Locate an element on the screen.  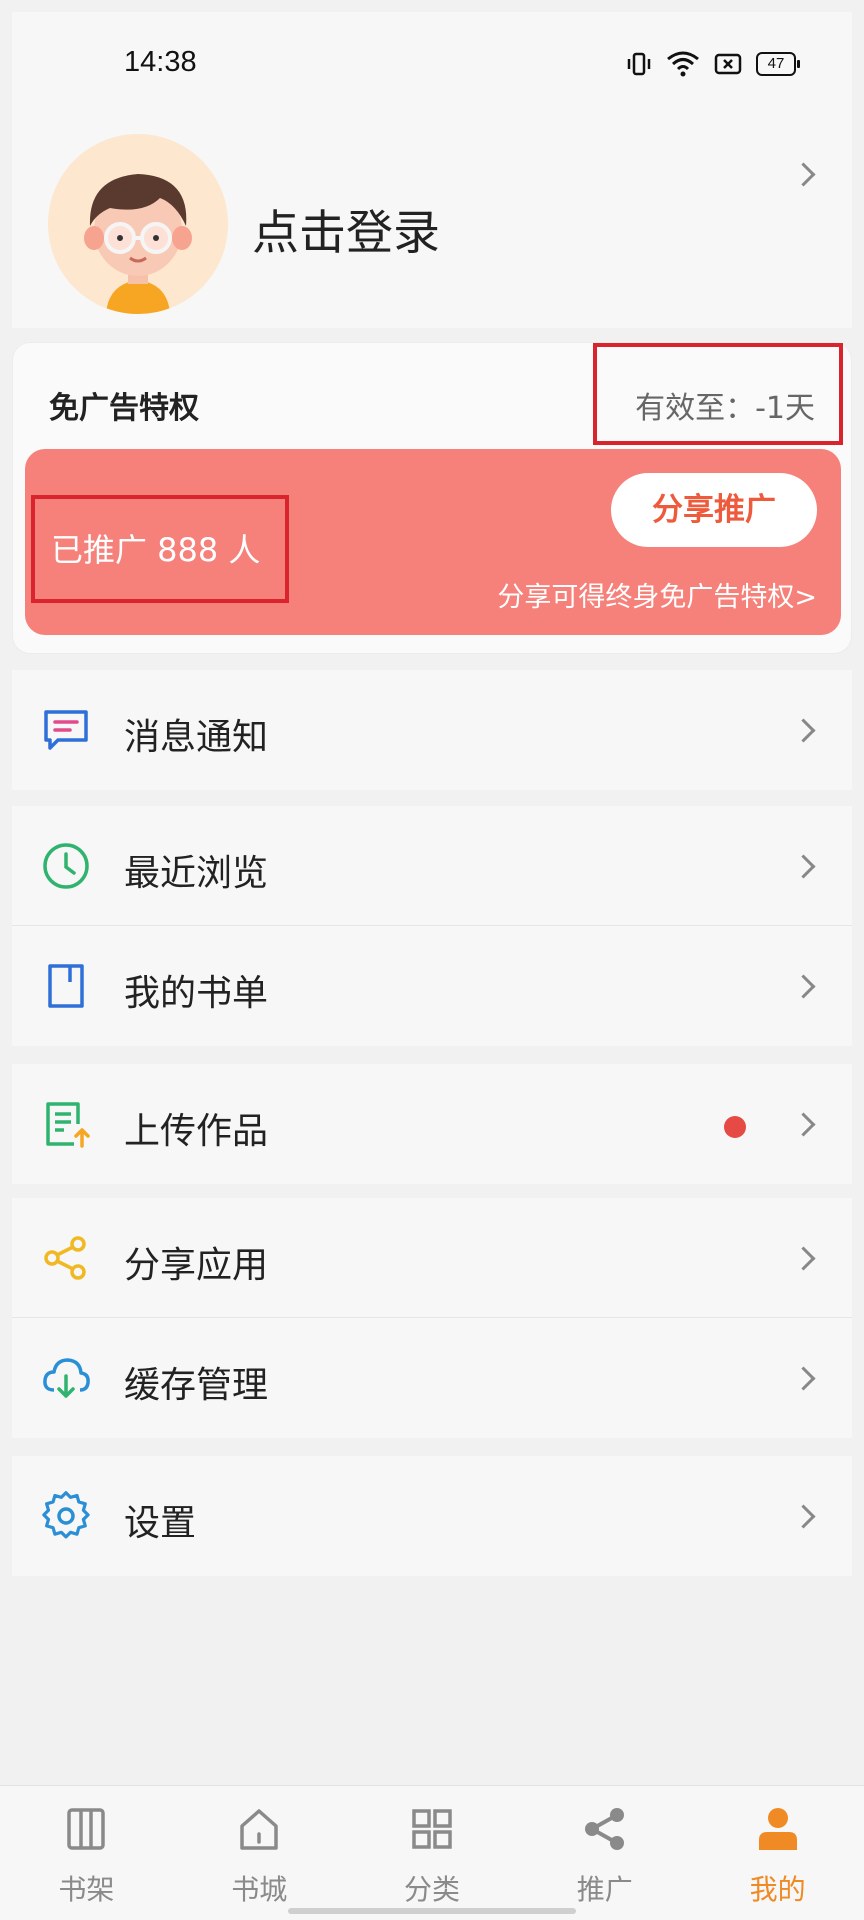
nav-tab-bookstore: 书城 is located at coordinates (259, 1853).